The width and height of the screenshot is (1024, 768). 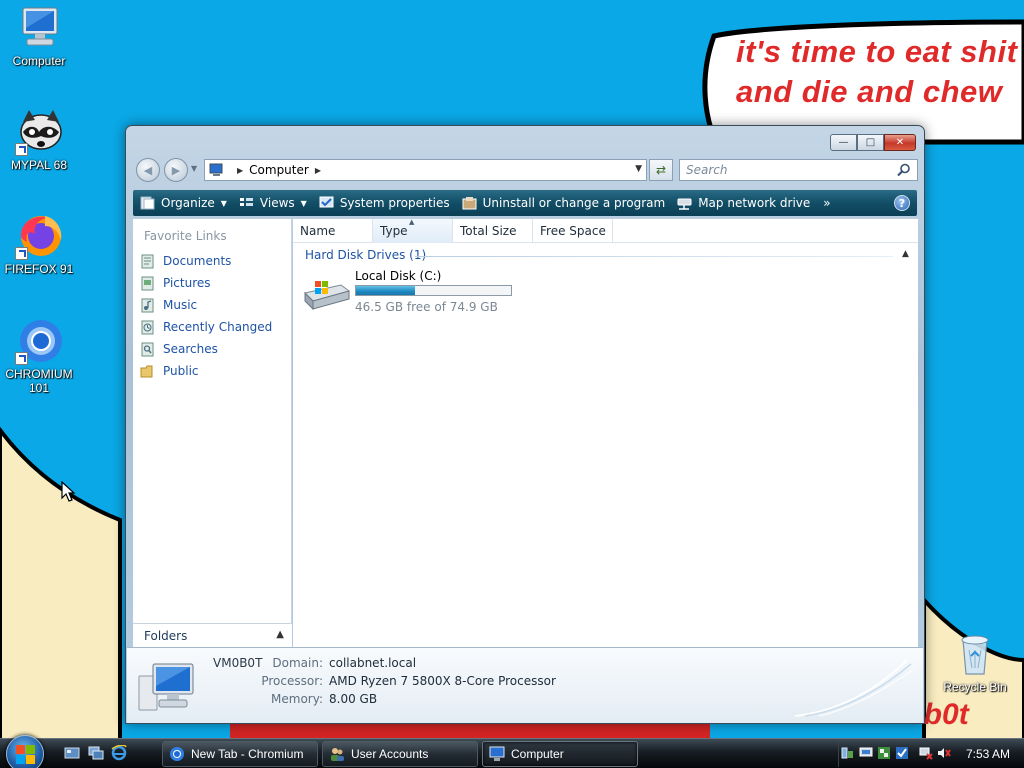 What do you see at coordinates (902, 753) in the screenshot?
I see `update-notification-icon` at bounding box center [902, 753].